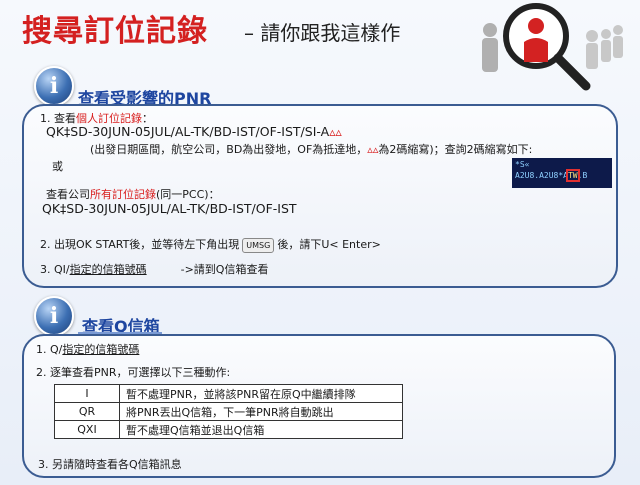  What do you see at coordinates (169, 208) in the screenshot?
I see `command-company: QK‡SD-30JUN-05JUL/AL-TK/BD-IST/OF-IST` at bounding box center [169, 208].